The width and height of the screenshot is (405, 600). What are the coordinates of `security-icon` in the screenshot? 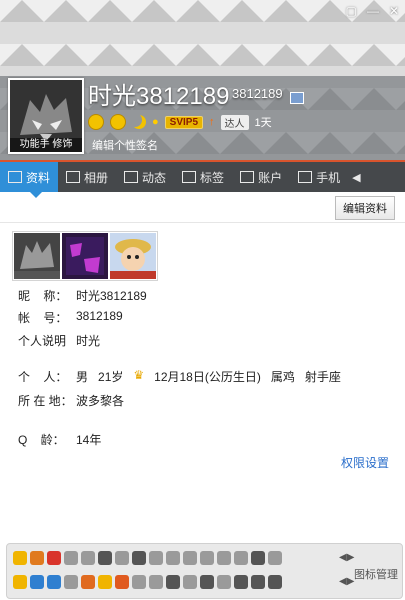 It's located at (54, 582).